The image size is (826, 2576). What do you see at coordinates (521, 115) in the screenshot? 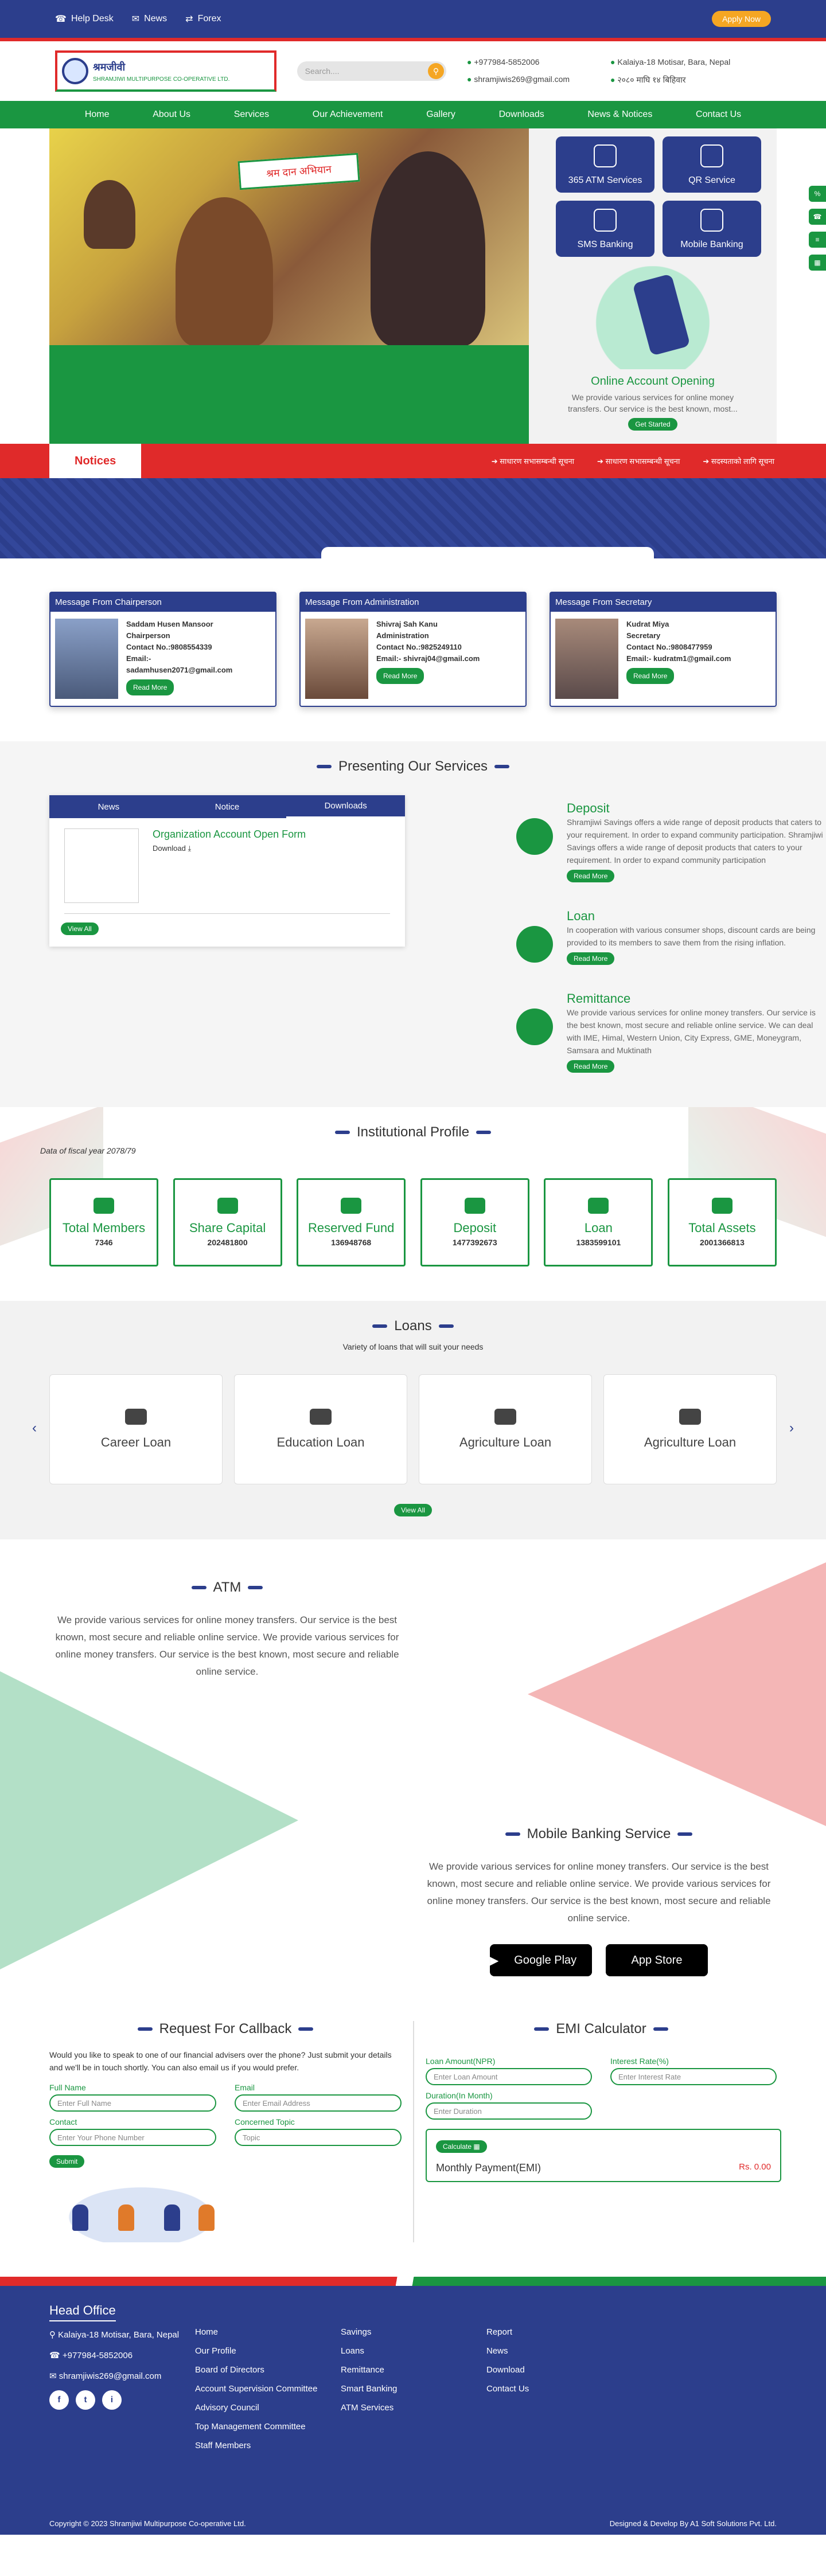
I see `nav-downloads: Downloads` at bounding box center [521, 115].